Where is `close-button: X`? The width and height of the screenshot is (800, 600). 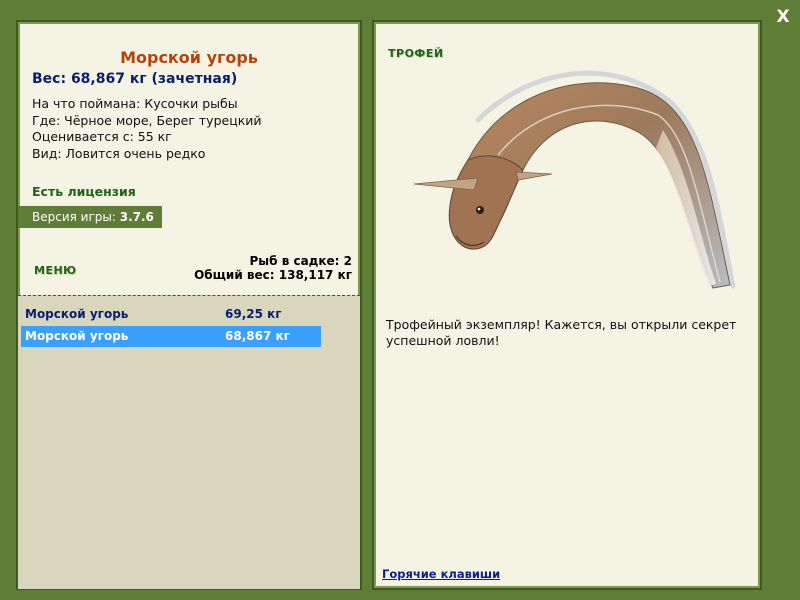
close-button: X is located at coordinates (783, 17).